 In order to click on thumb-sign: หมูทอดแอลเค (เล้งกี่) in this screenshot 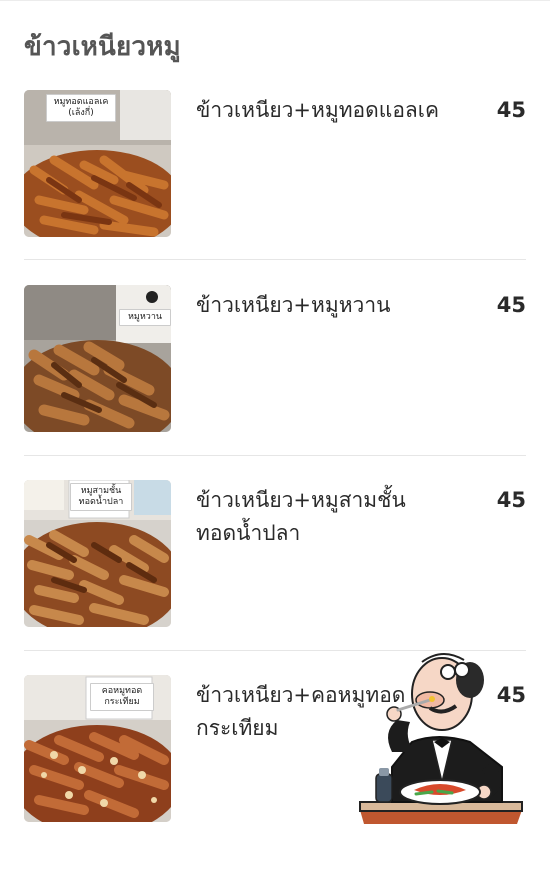, I will do `click(81, 108)`.